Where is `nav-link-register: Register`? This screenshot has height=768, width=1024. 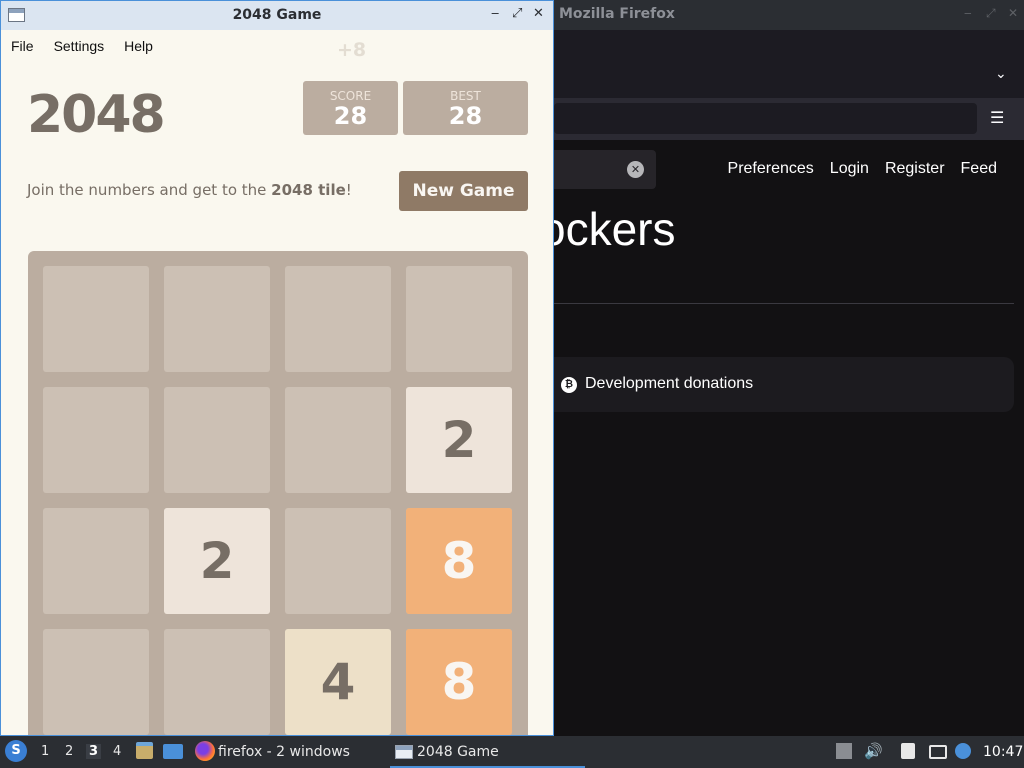 nav-link-register: Register is located at coordinates (915, 169).